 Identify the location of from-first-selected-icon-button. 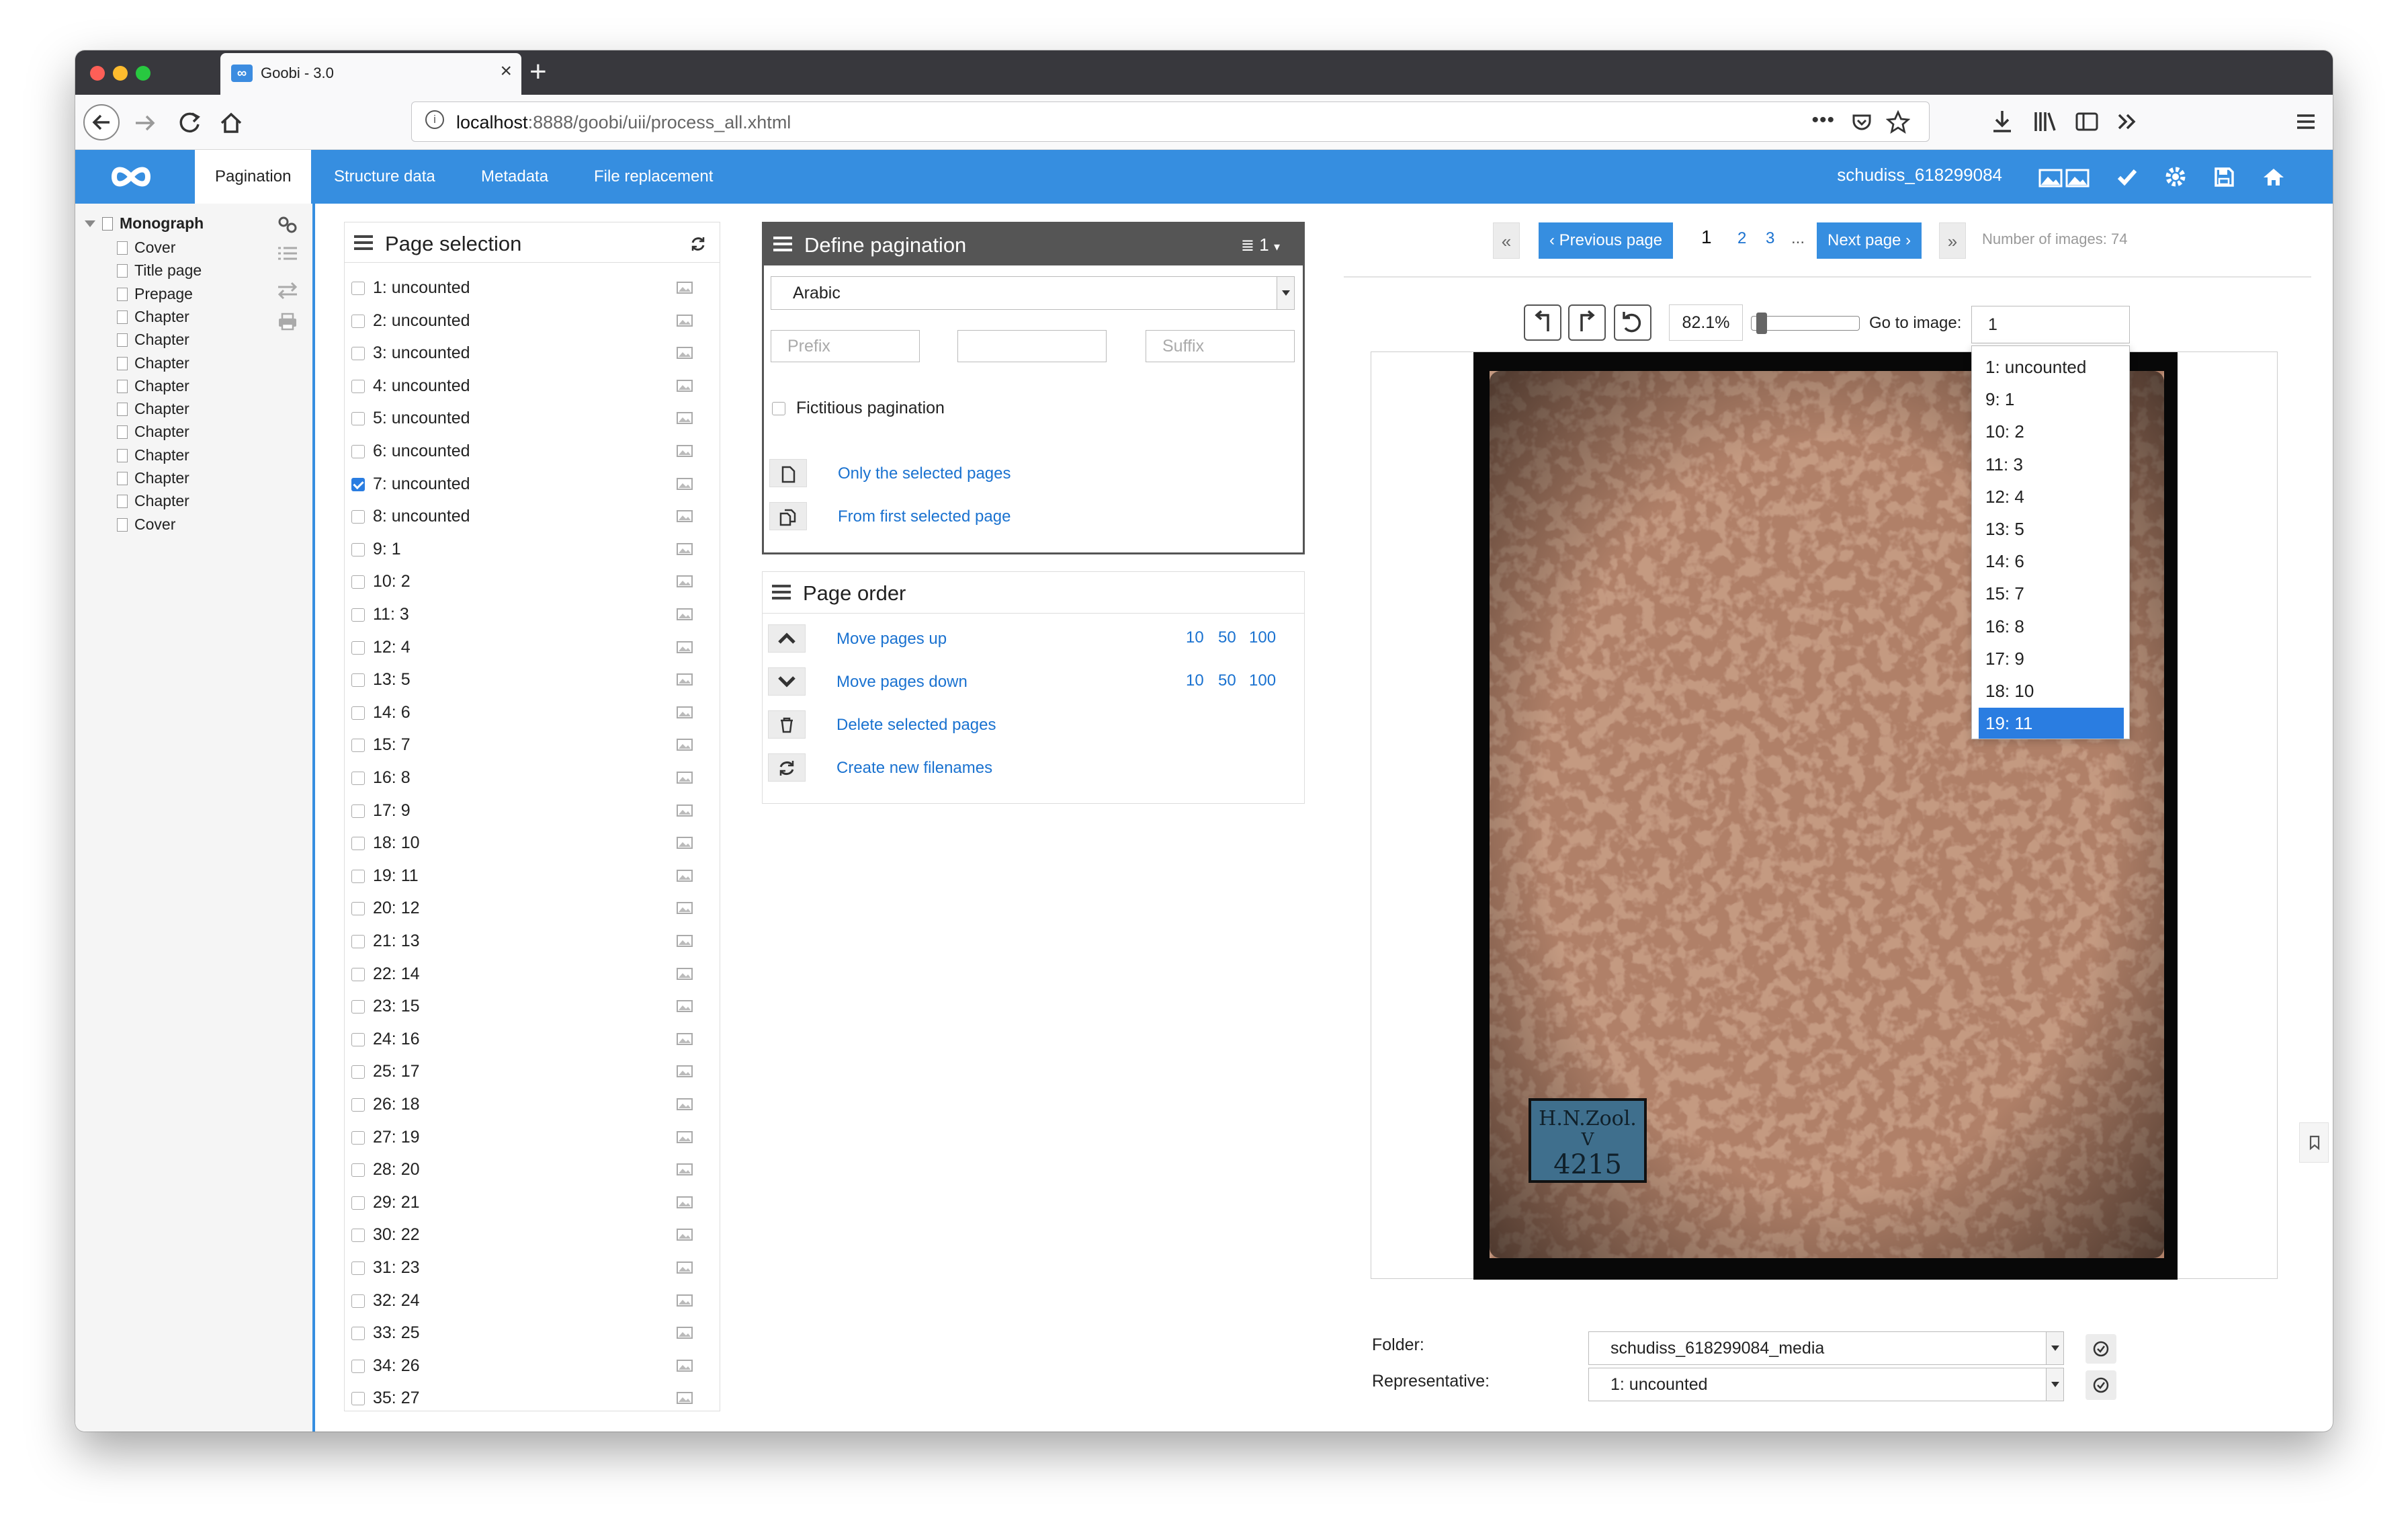
(788, 516).